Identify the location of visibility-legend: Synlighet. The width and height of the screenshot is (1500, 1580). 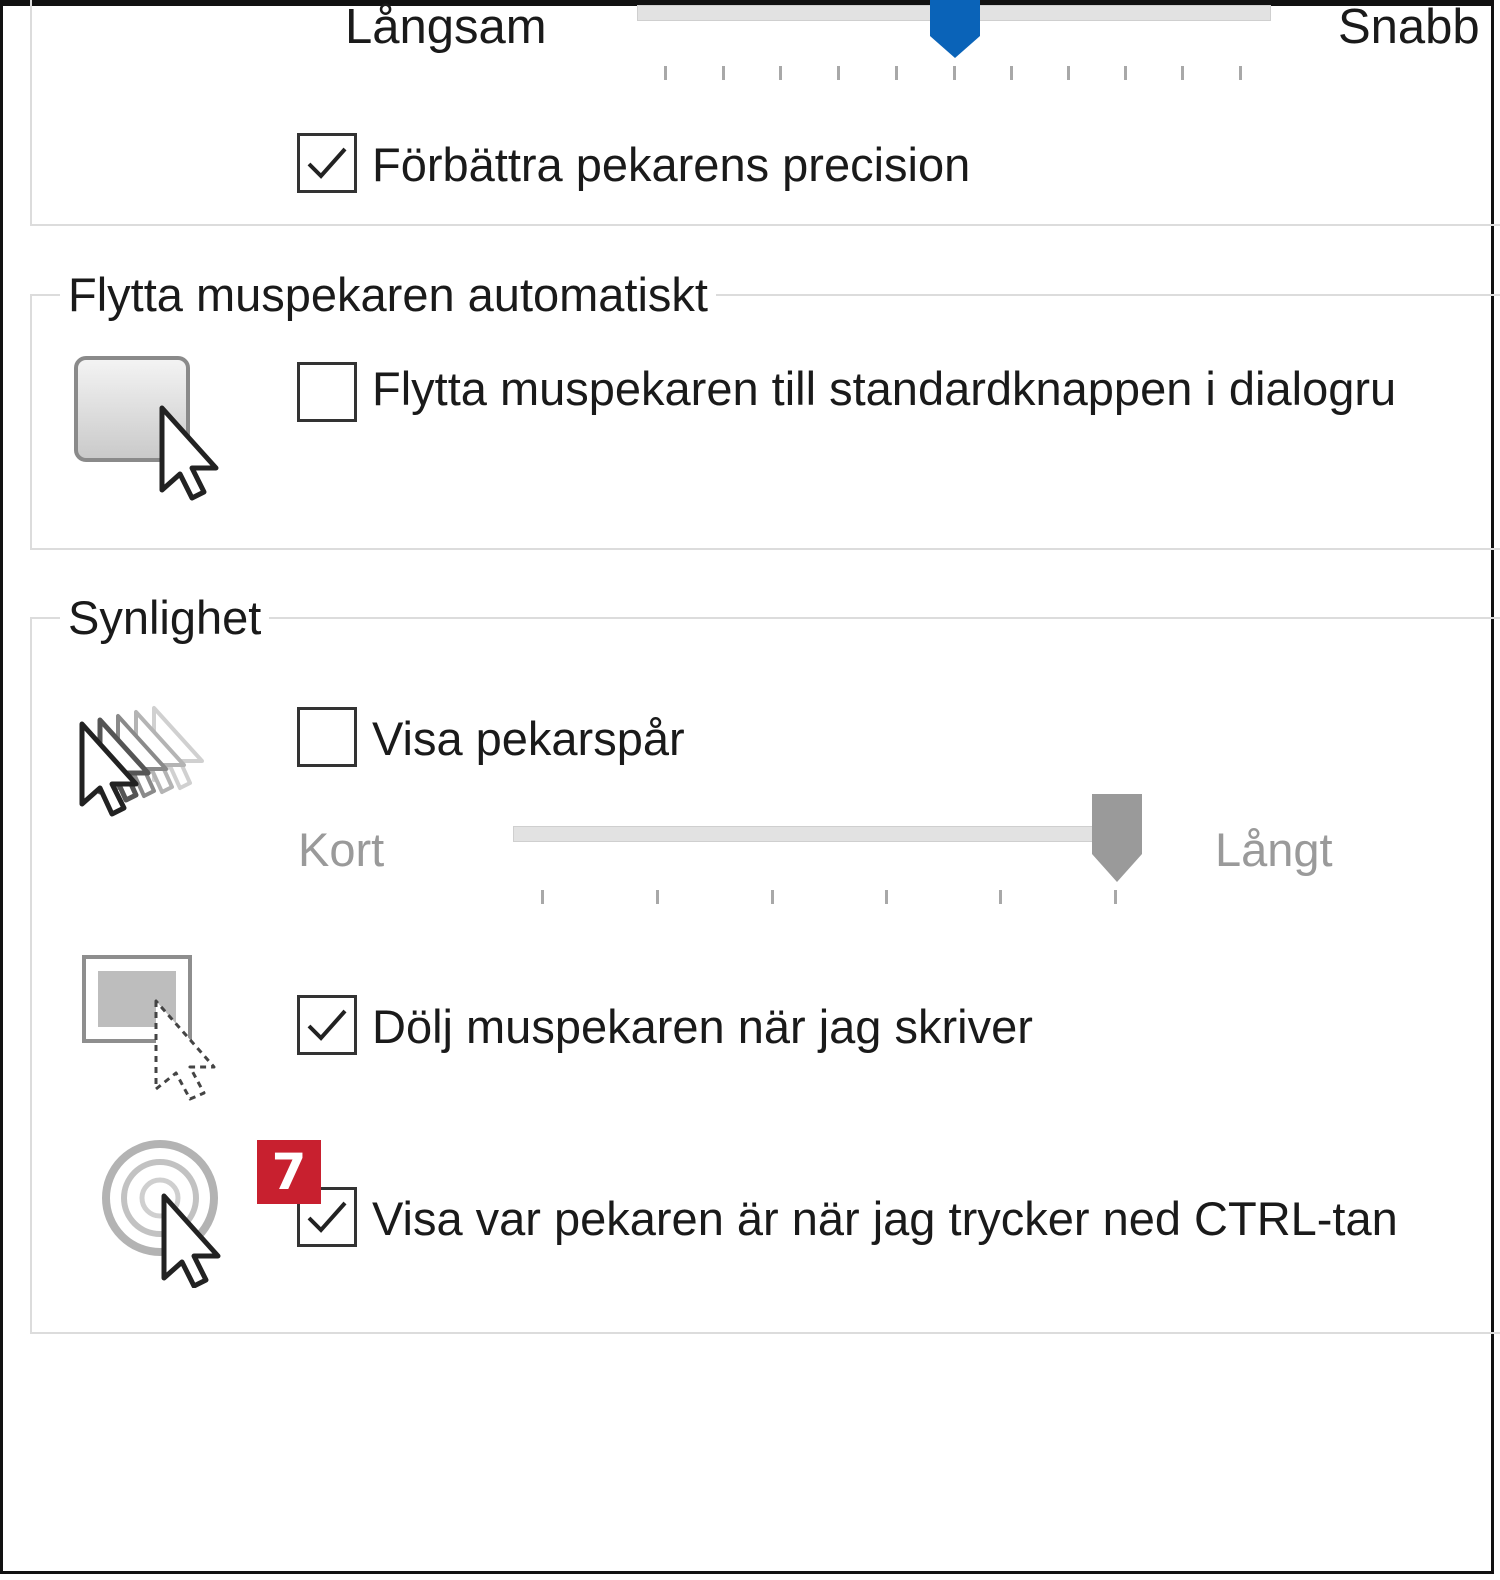
(165, 618).